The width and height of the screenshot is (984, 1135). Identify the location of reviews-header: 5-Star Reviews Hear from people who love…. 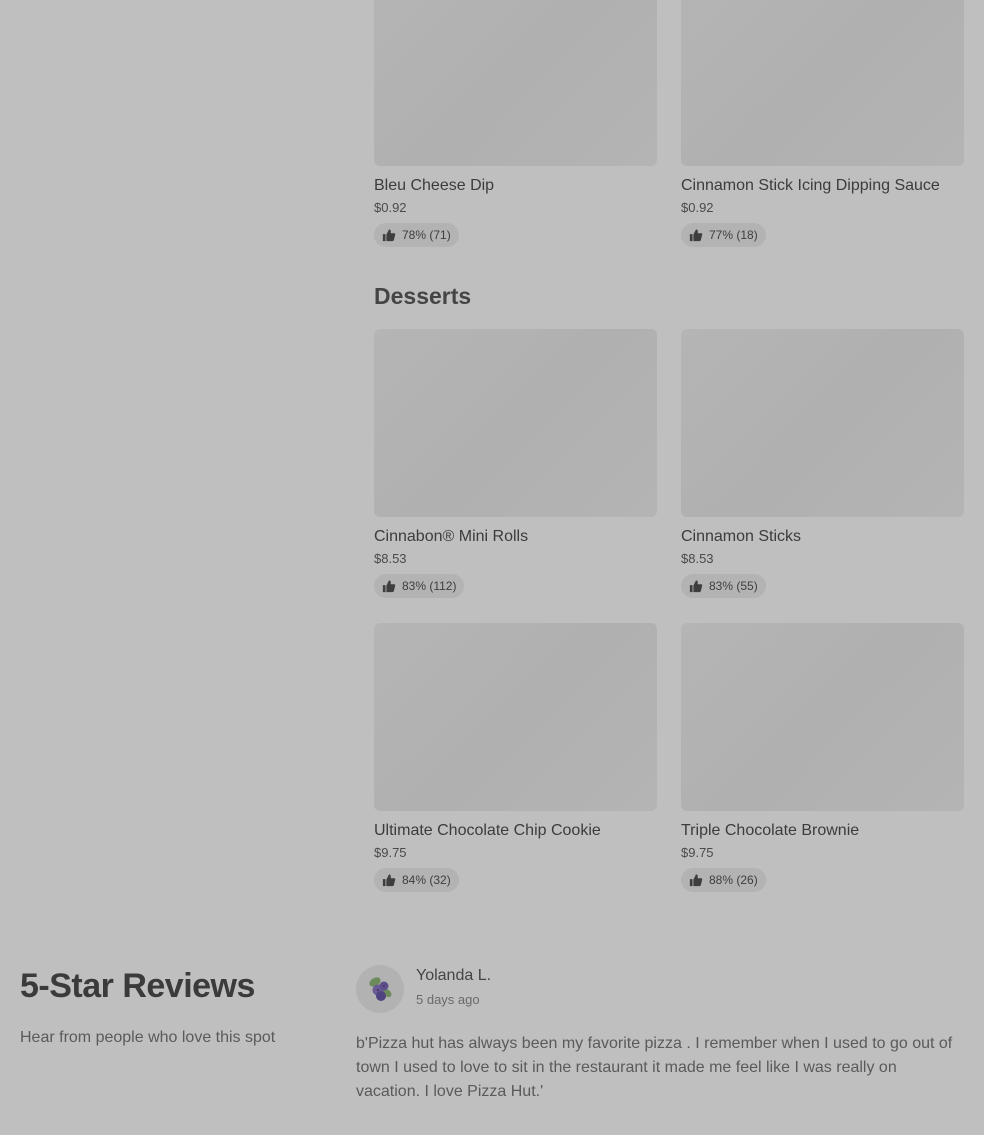
(147, 1007).